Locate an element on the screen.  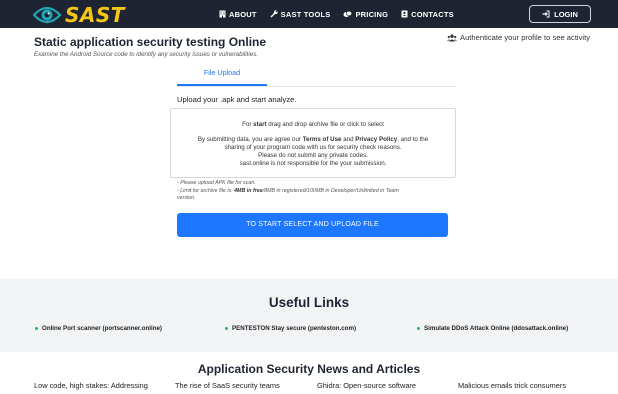
nav-item-label: PRICING is located at coordinates (372, 14).